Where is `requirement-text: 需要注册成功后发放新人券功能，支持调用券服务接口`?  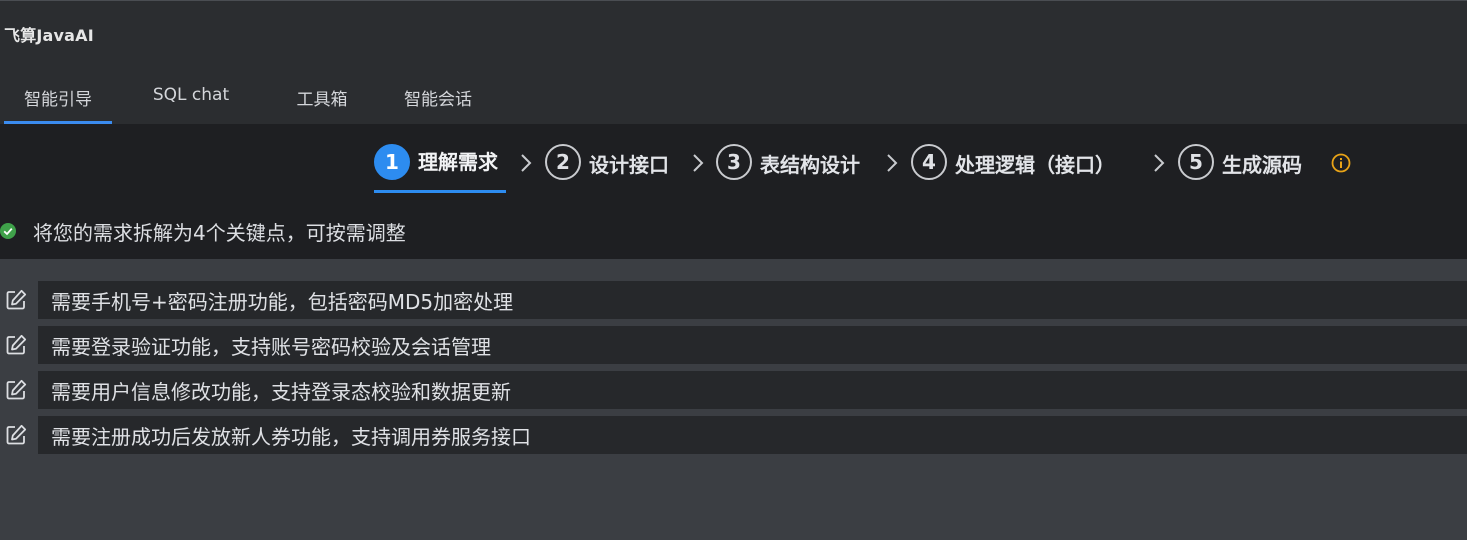 requirement-text: 需要注册成功后发放新人券功能，支持调用券服务接口 is located at coordinates (752, 435).